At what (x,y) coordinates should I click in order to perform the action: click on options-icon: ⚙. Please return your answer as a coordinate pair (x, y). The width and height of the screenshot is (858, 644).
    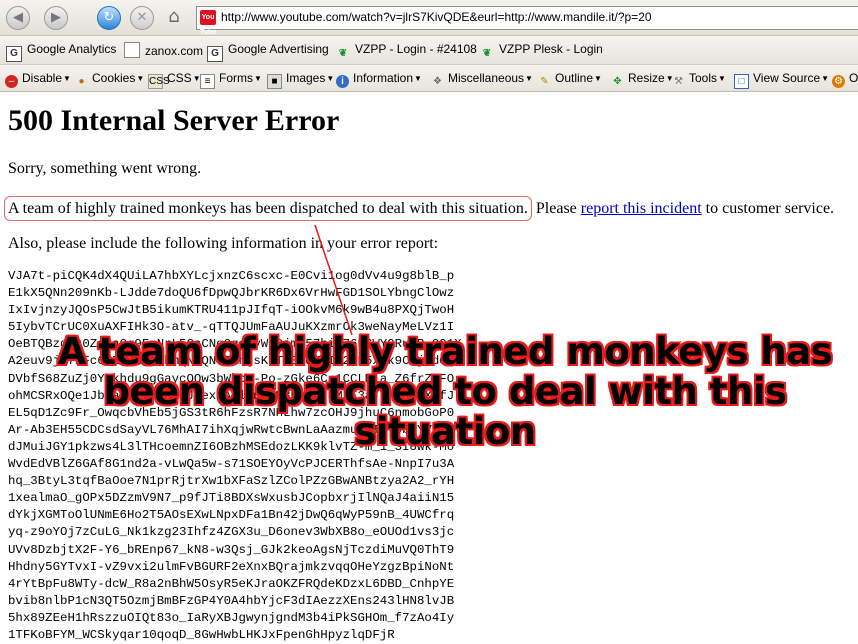
    Looking at the image, I should click on (838, 81).